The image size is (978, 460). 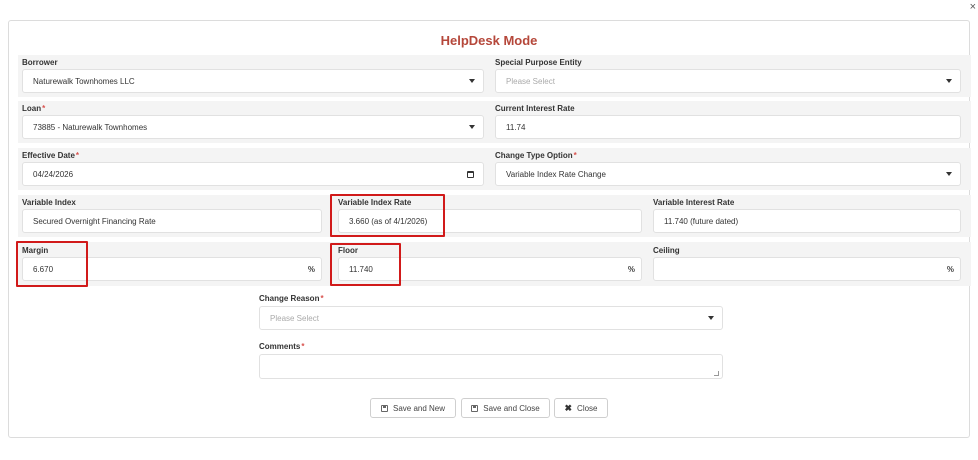 I want to click on variable-index-input: Secured Overnight Financing Rate, so click(x=172, y=221).